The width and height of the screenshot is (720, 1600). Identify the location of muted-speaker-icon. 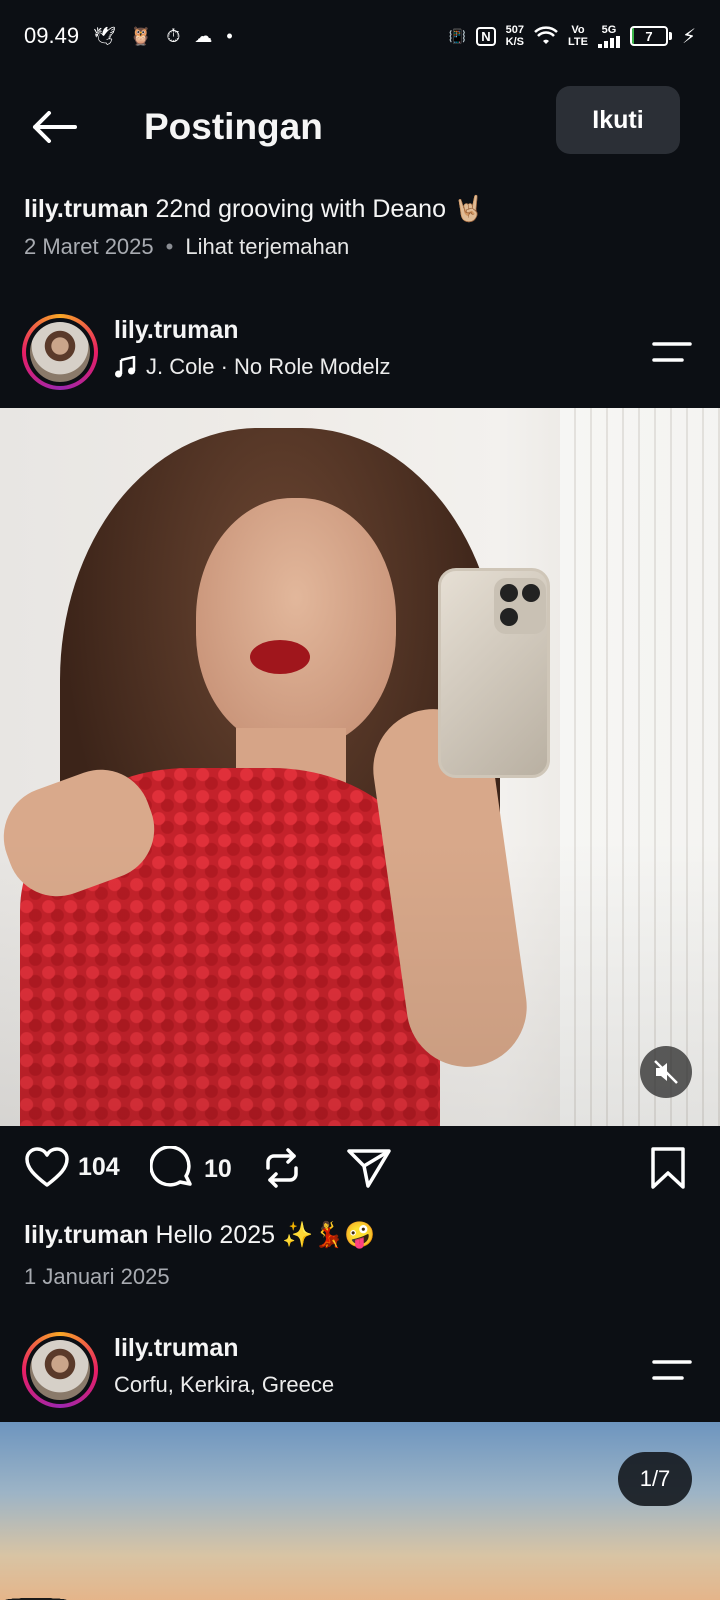
(666, 1072).